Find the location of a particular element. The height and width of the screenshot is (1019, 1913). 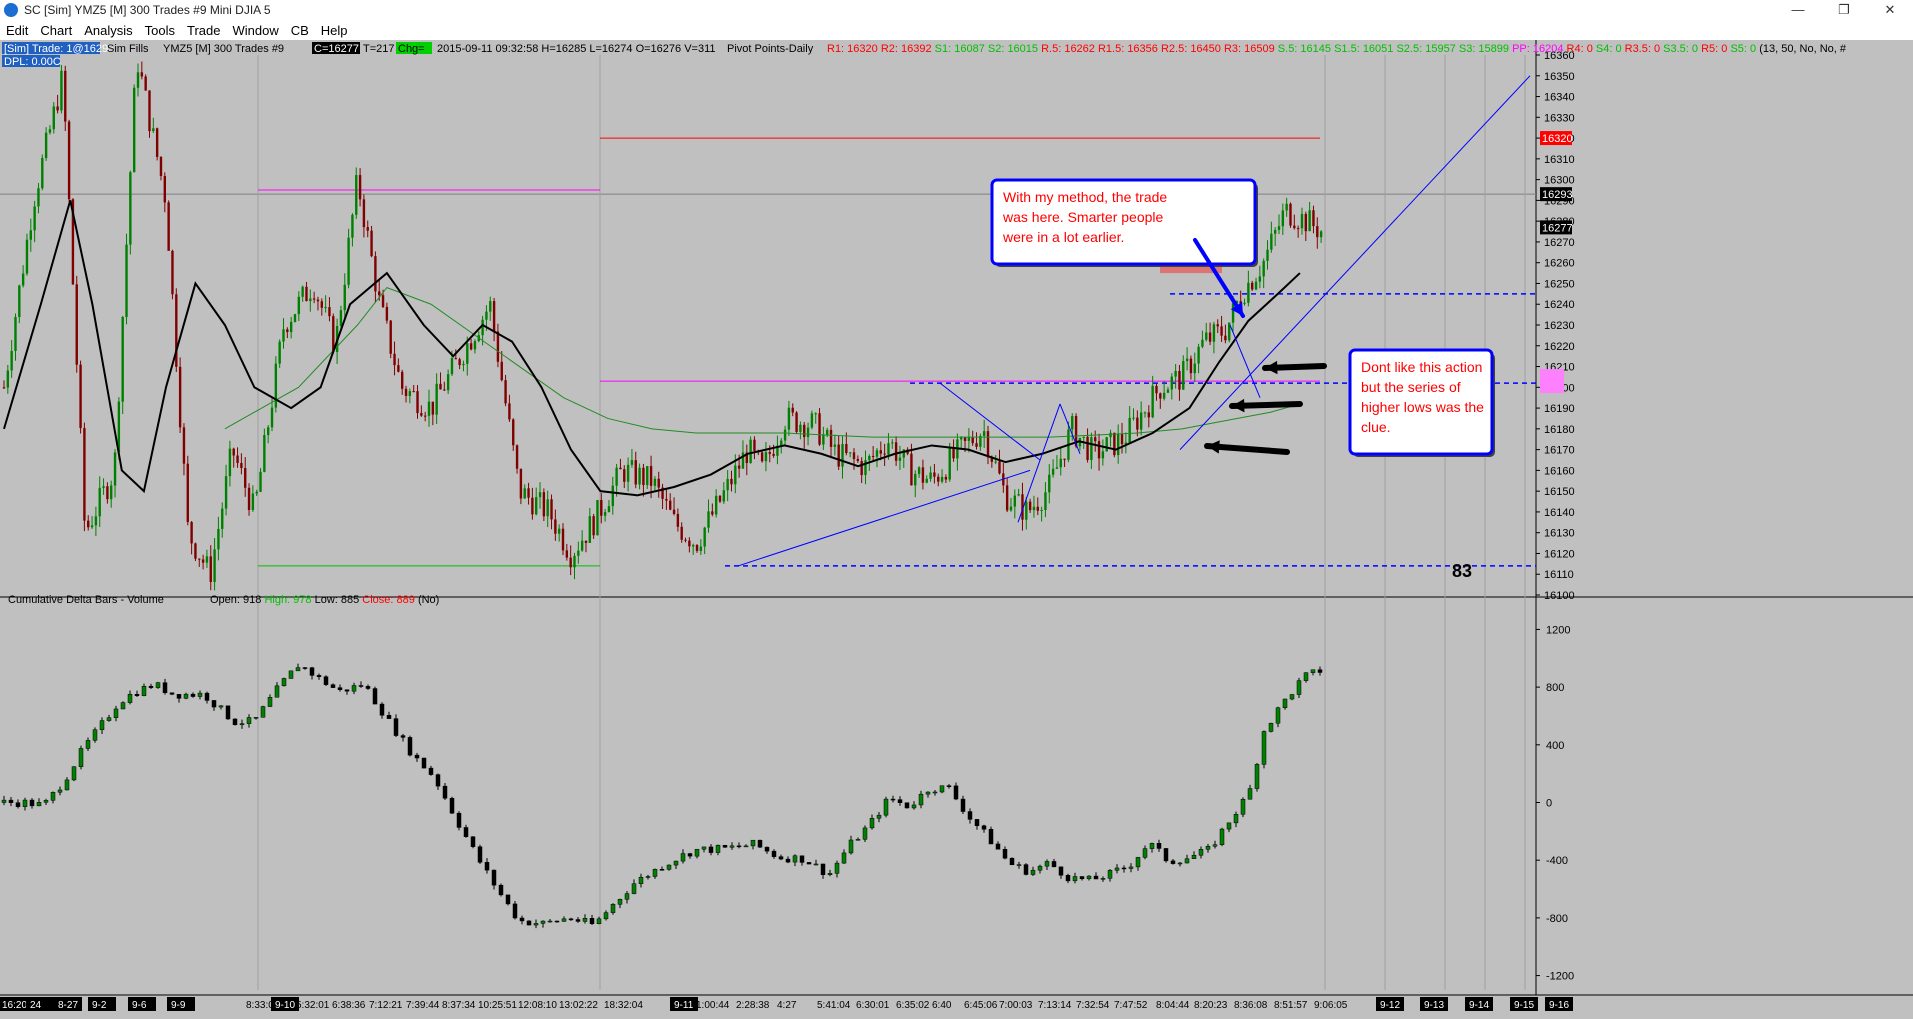

date-label: 9-6 is located at coordinates (139, 1005).